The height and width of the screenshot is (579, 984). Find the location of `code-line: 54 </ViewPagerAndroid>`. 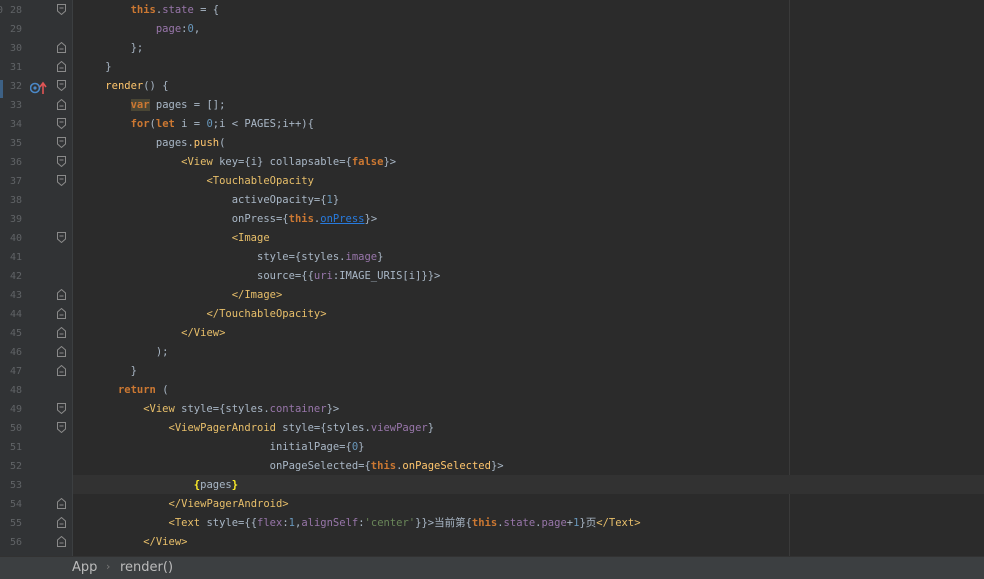

code-line: 54 </ViewPagerAndroid> is located at coordinates (492, 504).